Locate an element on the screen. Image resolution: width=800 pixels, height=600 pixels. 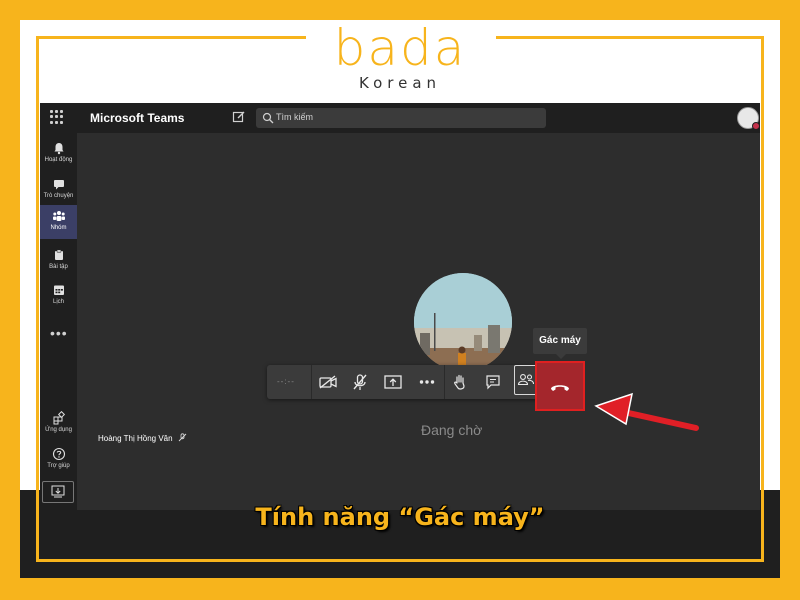
rail-item-teams: Nhóm is located at coordinates (58, 222).